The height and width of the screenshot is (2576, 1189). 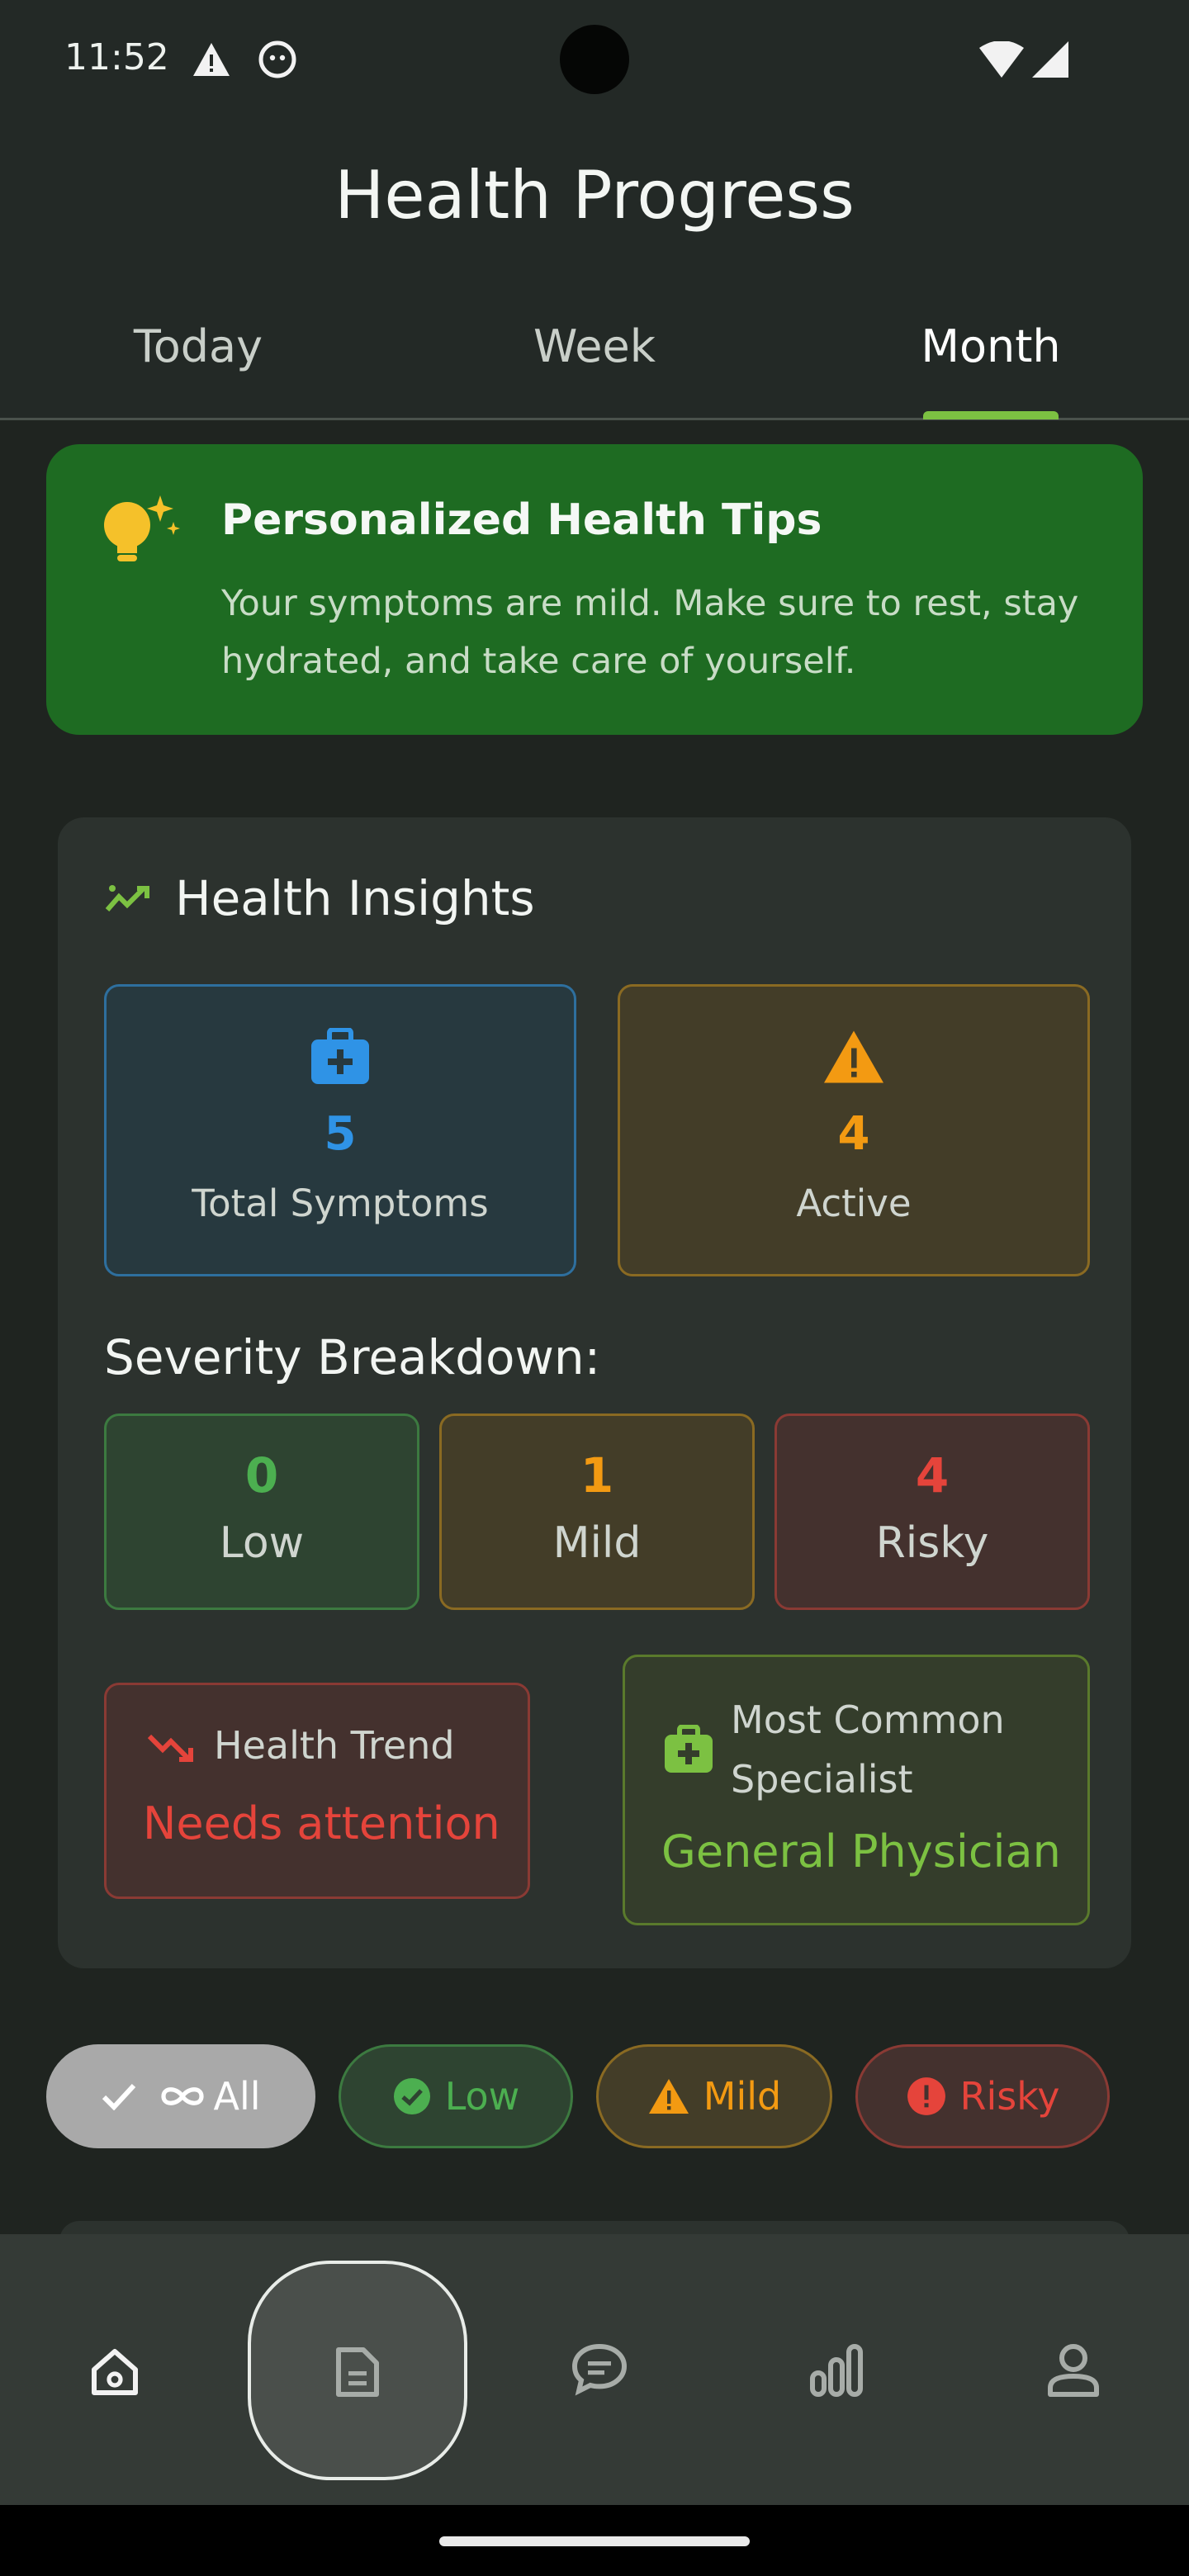 What do you see at coordinates (1073, 2370) in the screenshot?
I see `profile-icon` at bounding box center [1073, 2370].